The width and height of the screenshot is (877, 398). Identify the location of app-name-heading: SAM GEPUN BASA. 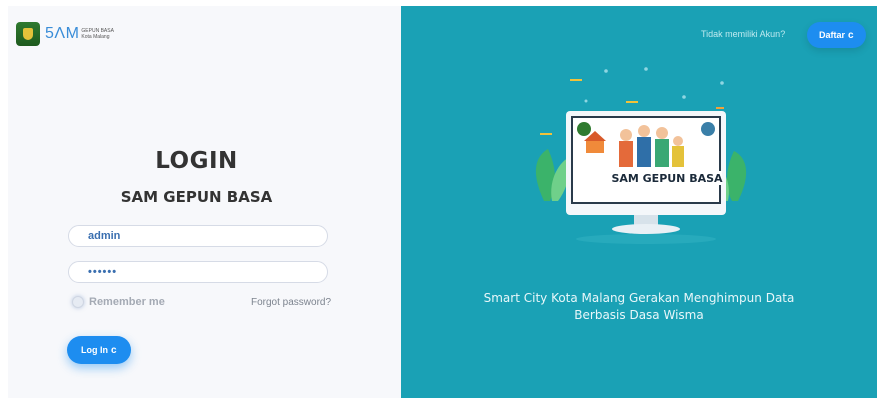
(196, 197).